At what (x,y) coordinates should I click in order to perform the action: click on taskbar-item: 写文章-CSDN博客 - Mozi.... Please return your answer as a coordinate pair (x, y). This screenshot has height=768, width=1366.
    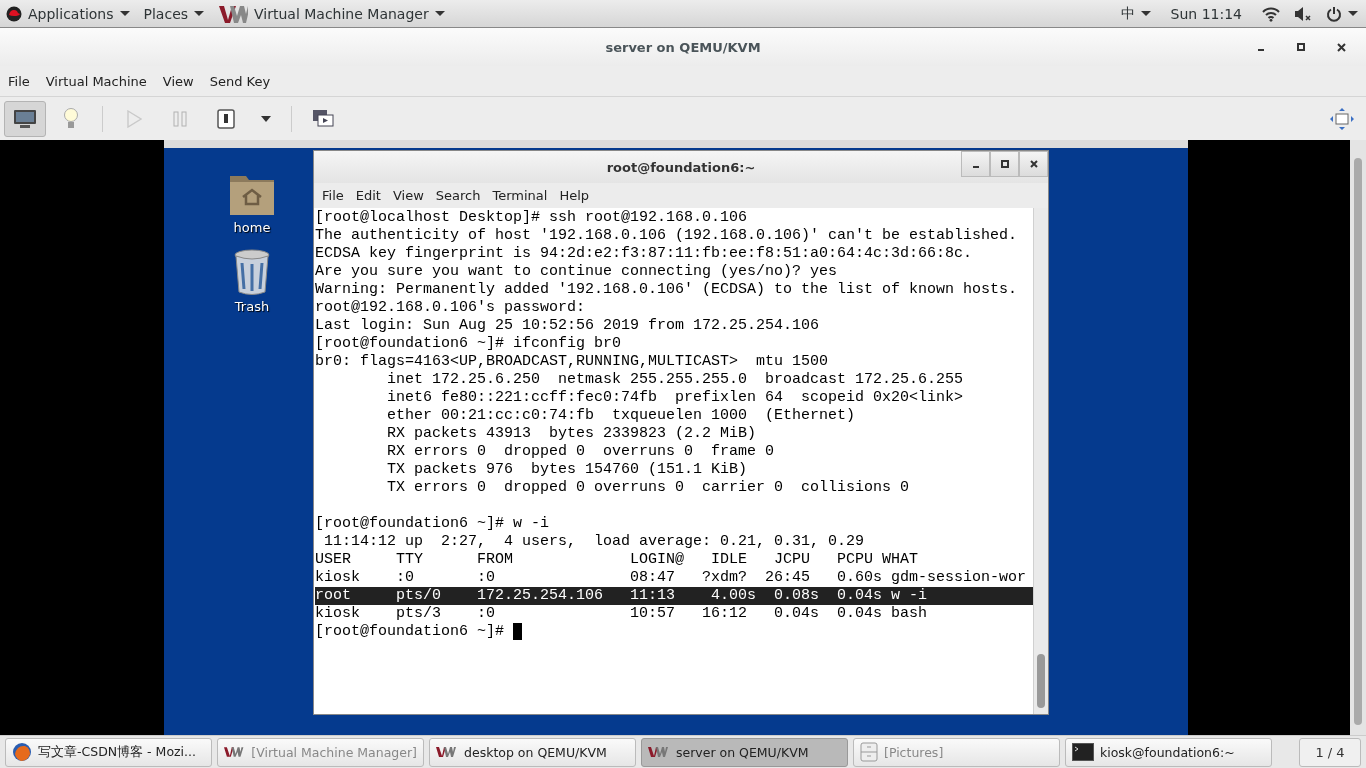
    Looking at the image, I should click on (108, 752).